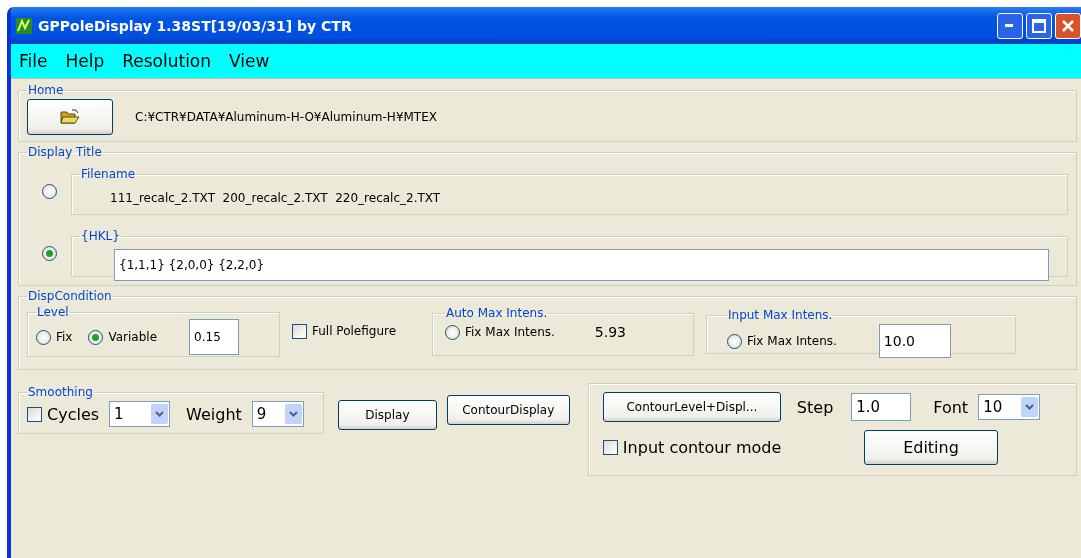 The width and height of the screenshot is (1081, 558). I want to click on option-label: Variable, so click(133, 337).